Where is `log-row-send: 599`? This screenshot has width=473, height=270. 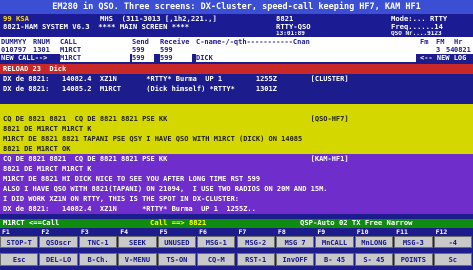 log-row-send: 599 is located at coordinates (138, 50).